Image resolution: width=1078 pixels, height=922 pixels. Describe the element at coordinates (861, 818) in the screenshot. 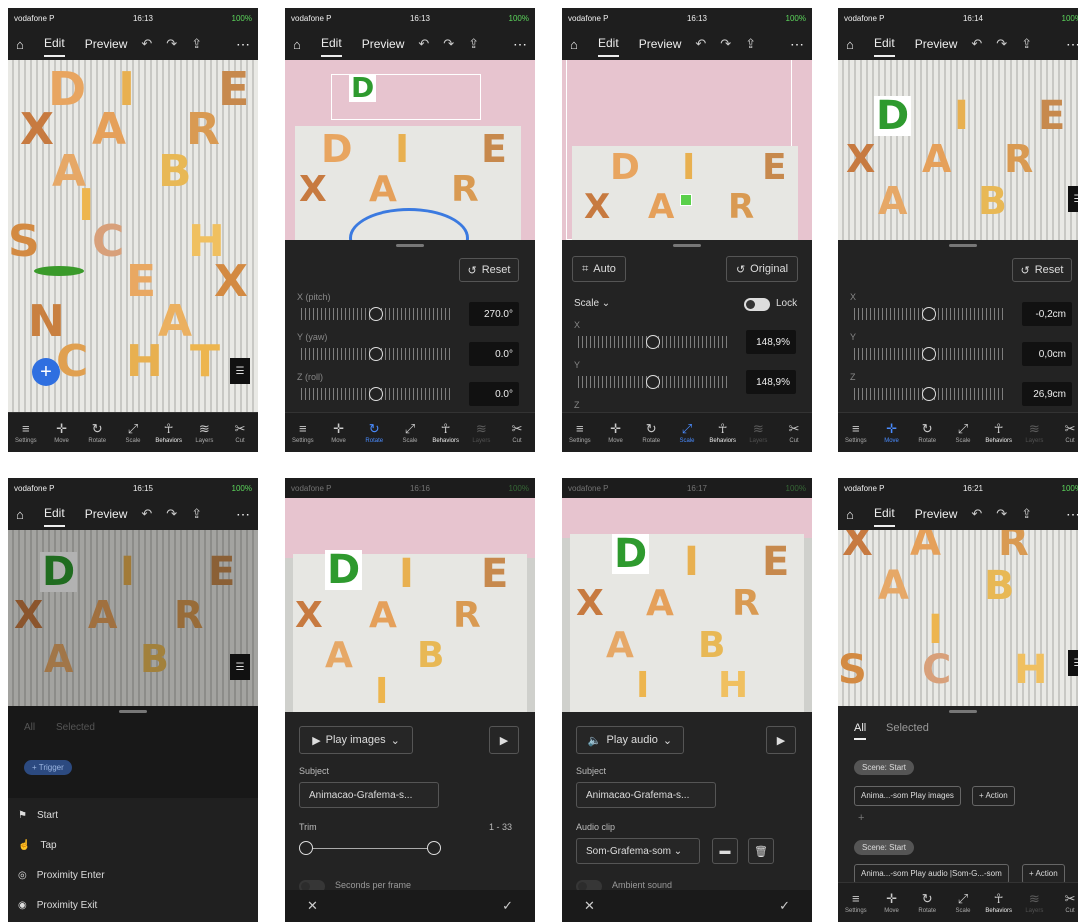

I see `add-icon: +` at that location.